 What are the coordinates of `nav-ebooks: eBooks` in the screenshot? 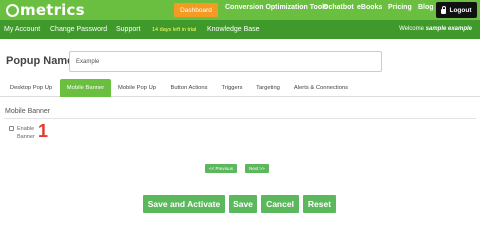 It's located at (369, 7).